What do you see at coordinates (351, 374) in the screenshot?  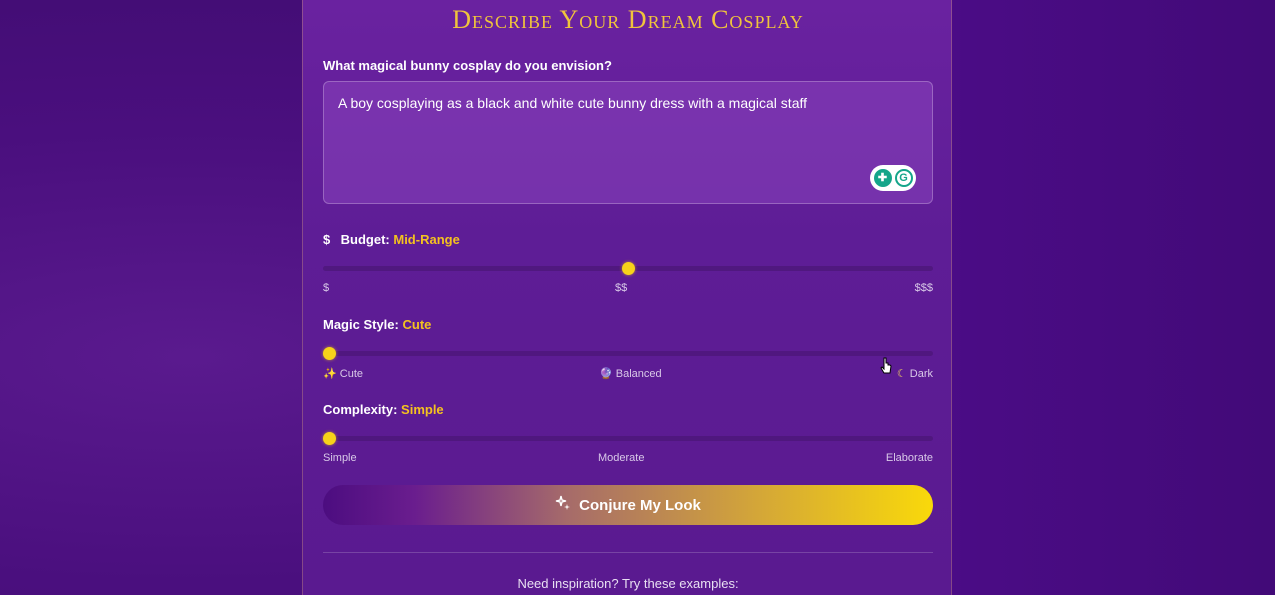 I see `magic-style-tick-cute-label: Cute` at bounding box center [351, 374].